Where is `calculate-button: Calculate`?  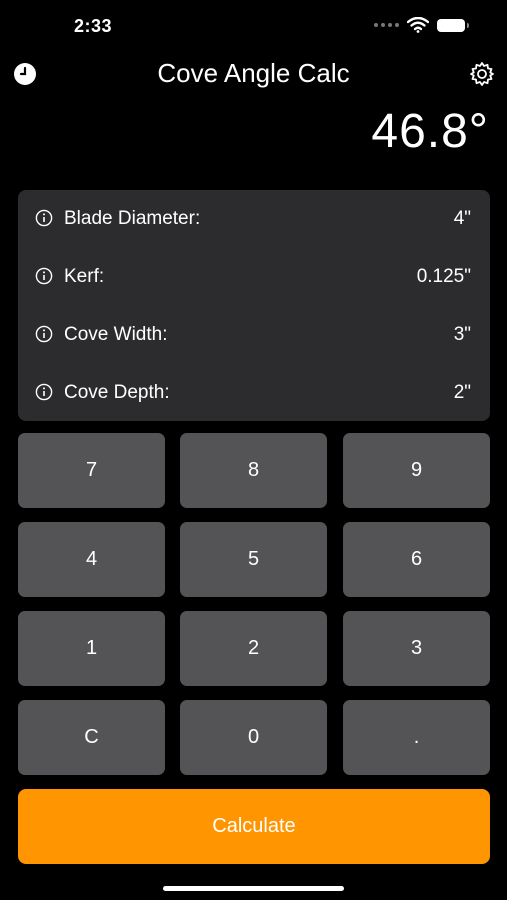 calculate-button: Calculate is located at coordinates (254, 826).